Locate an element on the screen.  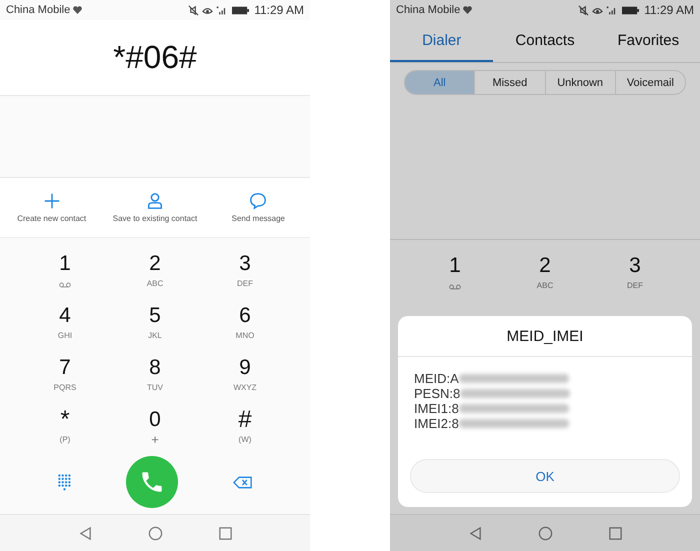
tab: Favorites is located at coordinates (648, 41).